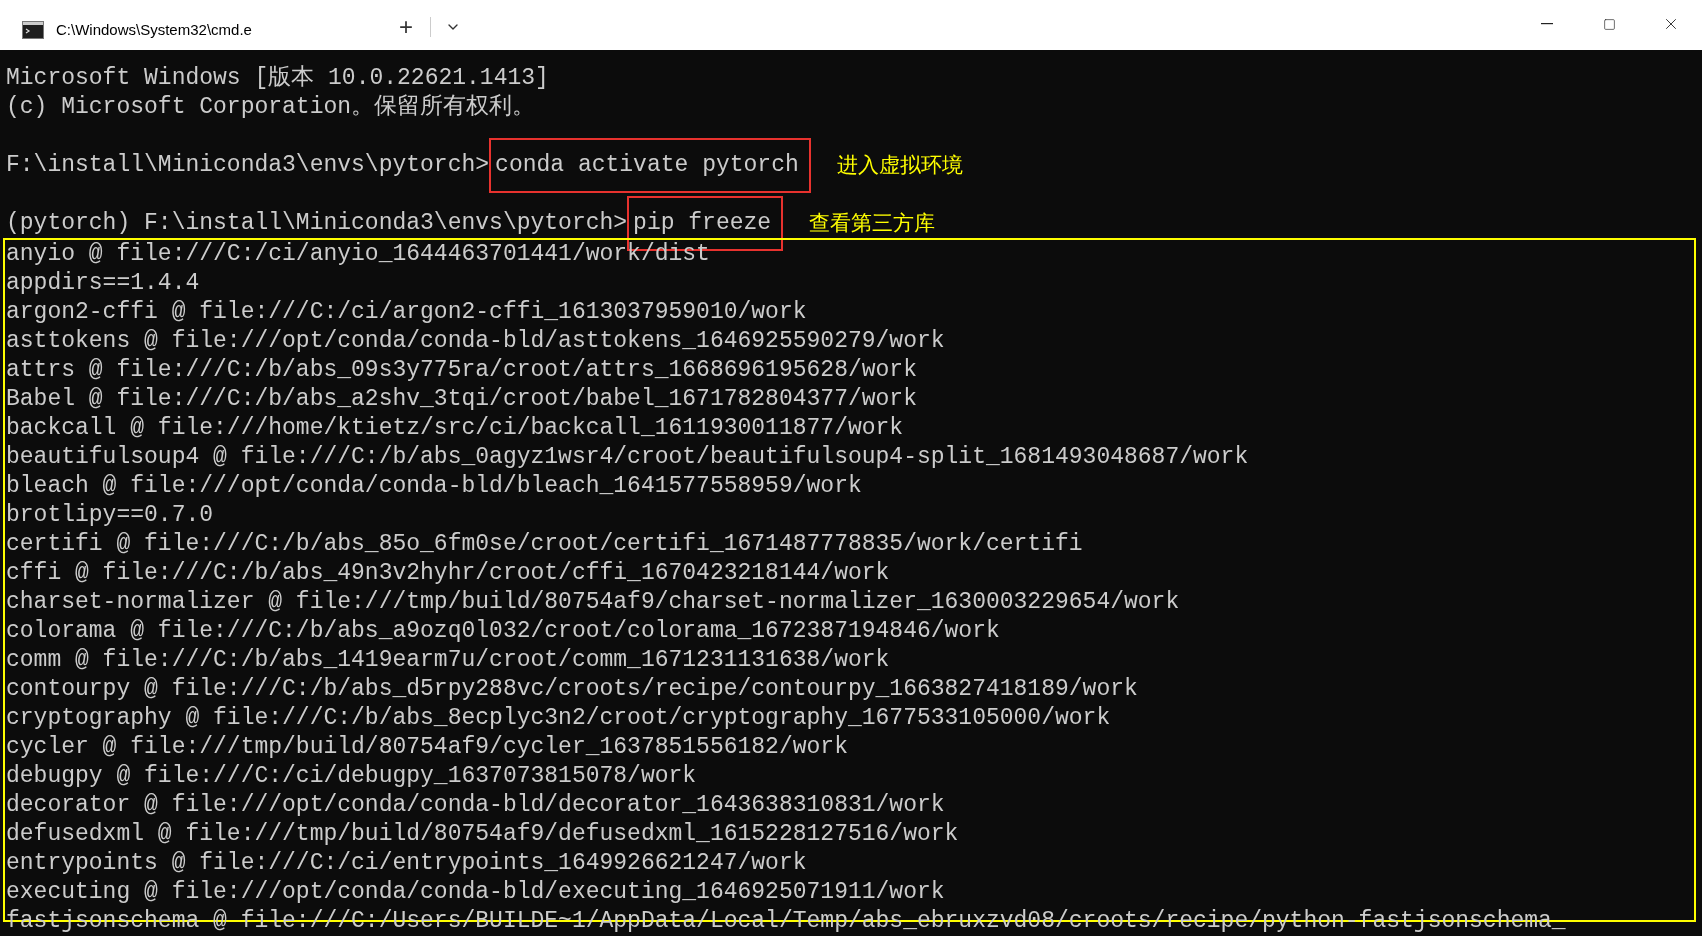 The height and width of the screenshot is (936, 1702). Describe the element at coordinates (351, 776) in the screenshot. I see `terminal-line: debugpy @ file:///C:/ci/debugpy_1637073815078/work` at that location.